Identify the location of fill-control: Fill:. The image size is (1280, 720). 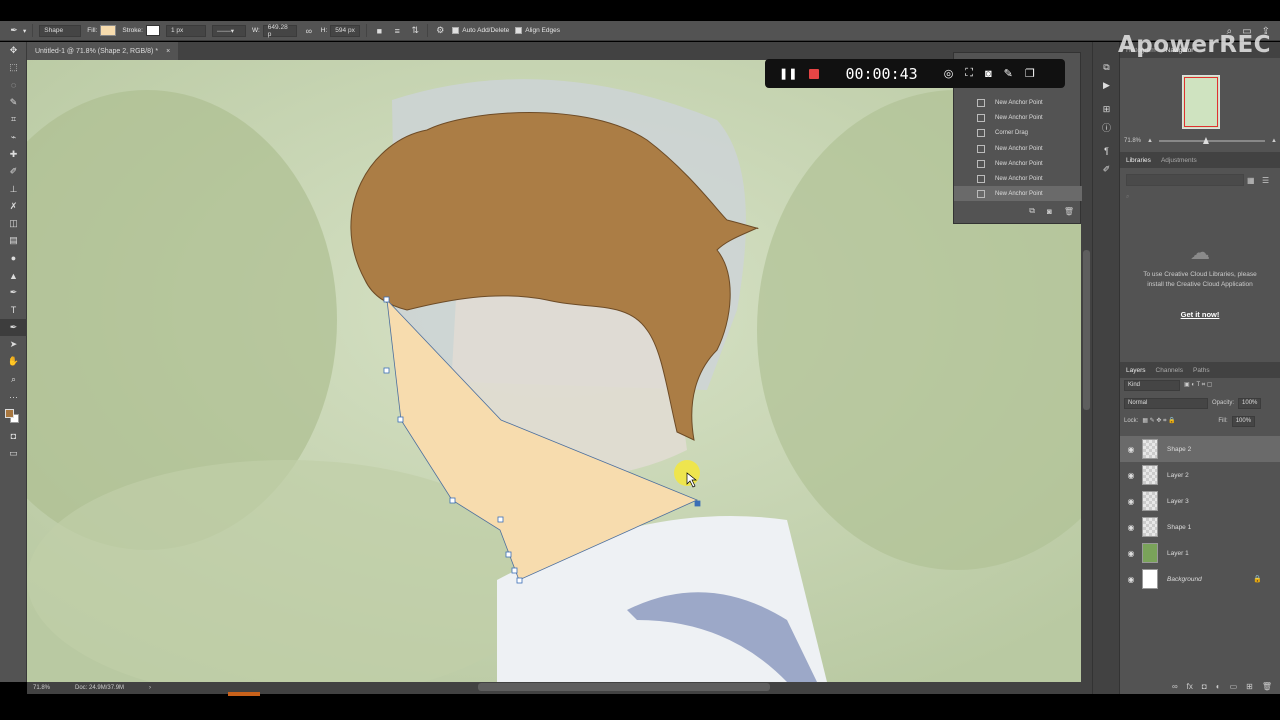
(102, 30).